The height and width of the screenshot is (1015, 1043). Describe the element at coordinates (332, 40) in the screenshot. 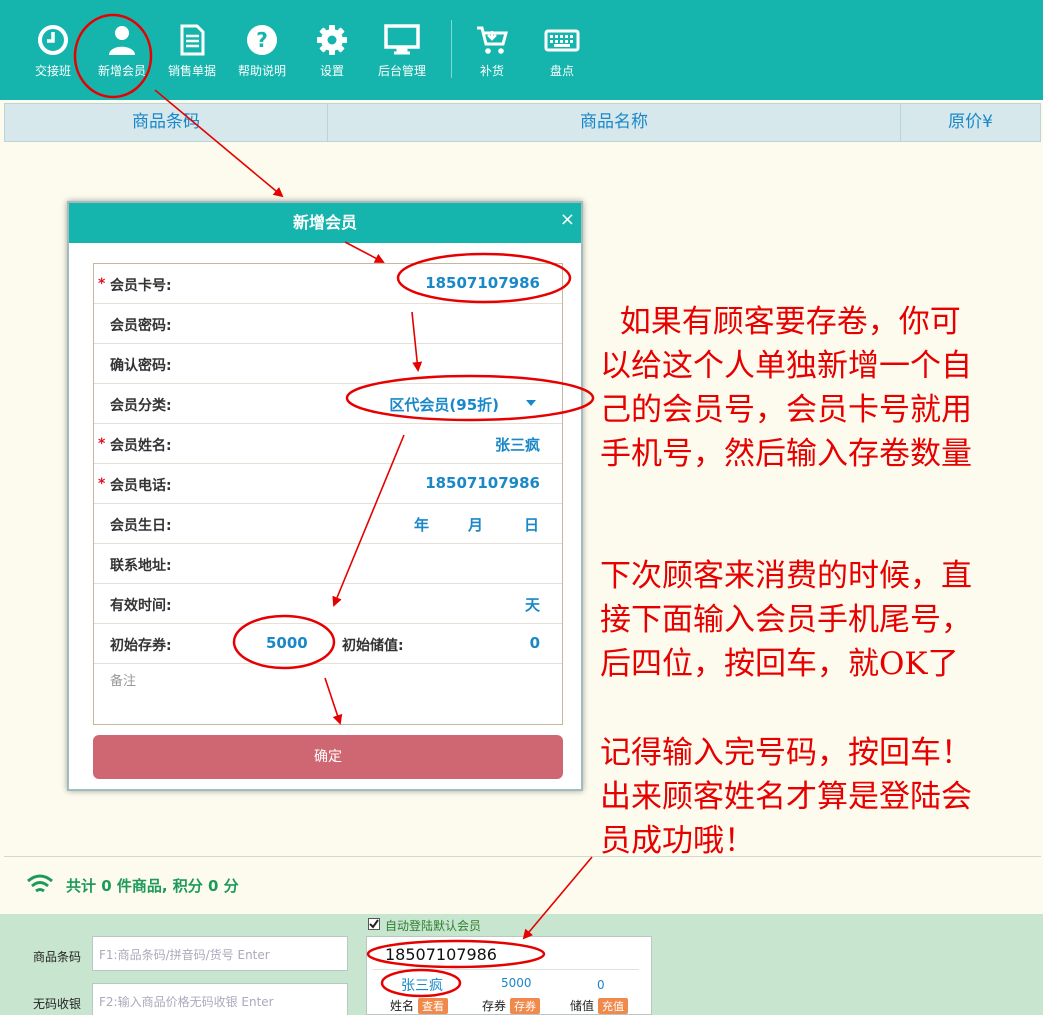

I see `gear-icon` at that location.